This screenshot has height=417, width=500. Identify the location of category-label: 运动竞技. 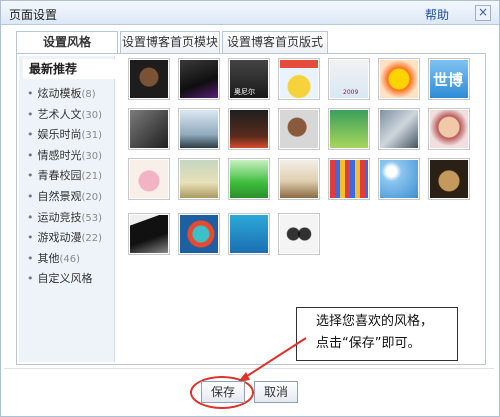
(59, 217).